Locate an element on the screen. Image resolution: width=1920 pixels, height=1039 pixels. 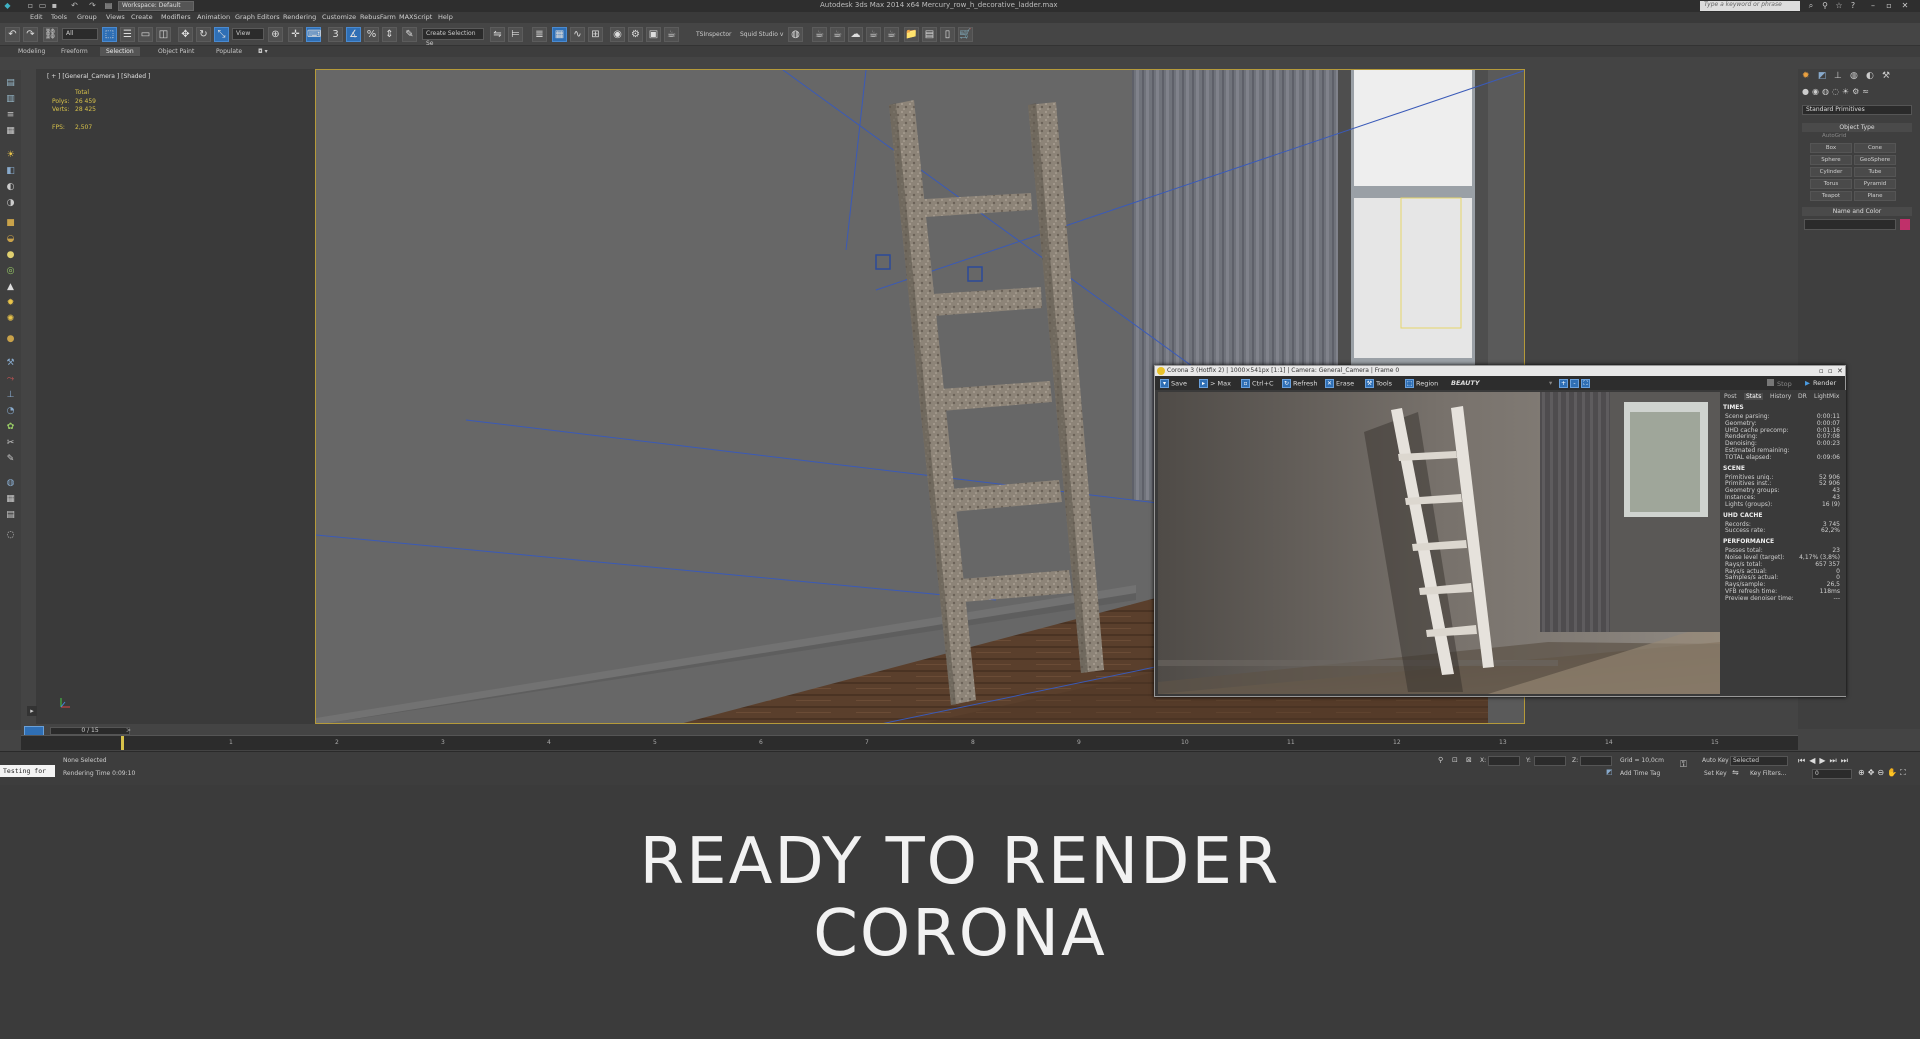
vfb-maximize-icon: ▫ is located at coordinates (1832, 371).